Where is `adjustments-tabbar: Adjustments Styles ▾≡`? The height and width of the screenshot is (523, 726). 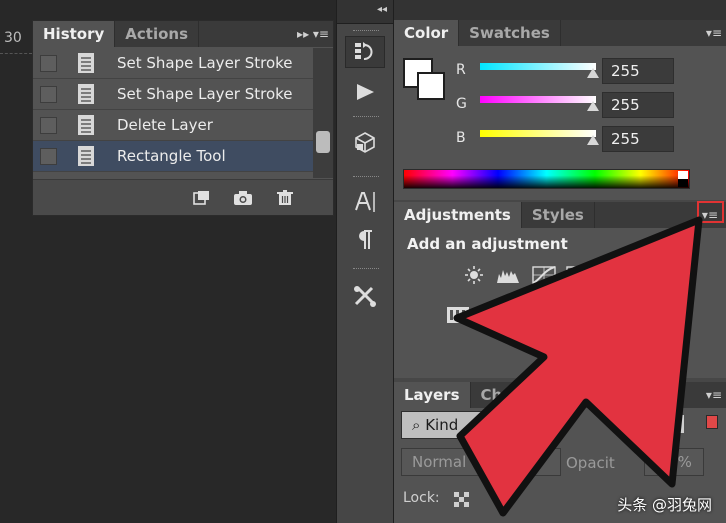
adjustments-tabbar: Adjustments Styles ▾≡ is located at coordinates (560, 215).